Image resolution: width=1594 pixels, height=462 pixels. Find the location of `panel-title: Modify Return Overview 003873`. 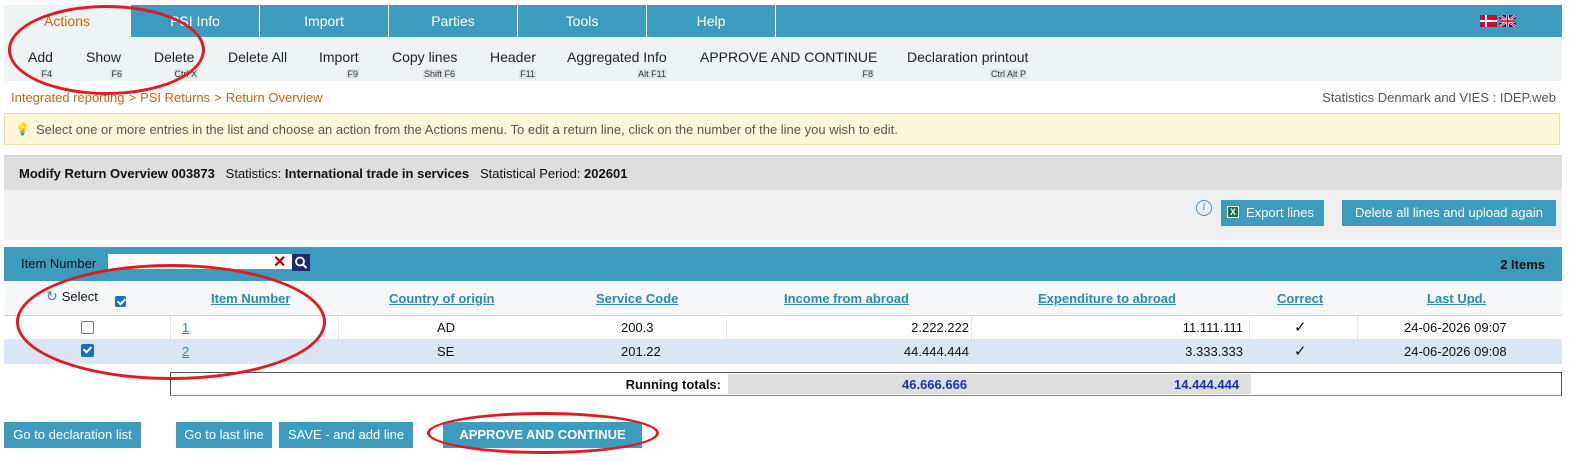

panel-title: Modify Return Overview 003873 is located at coordinates (117, 173).